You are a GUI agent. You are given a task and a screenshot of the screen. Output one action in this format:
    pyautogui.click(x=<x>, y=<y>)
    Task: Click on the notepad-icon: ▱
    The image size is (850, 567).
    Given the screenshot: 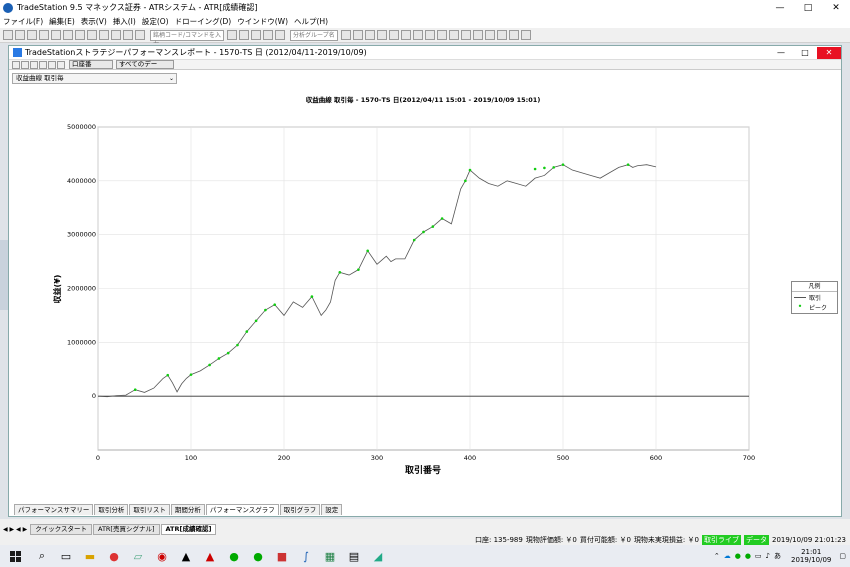 What is the action you would take?
    pyautogui.click(x=138, y=556)
    